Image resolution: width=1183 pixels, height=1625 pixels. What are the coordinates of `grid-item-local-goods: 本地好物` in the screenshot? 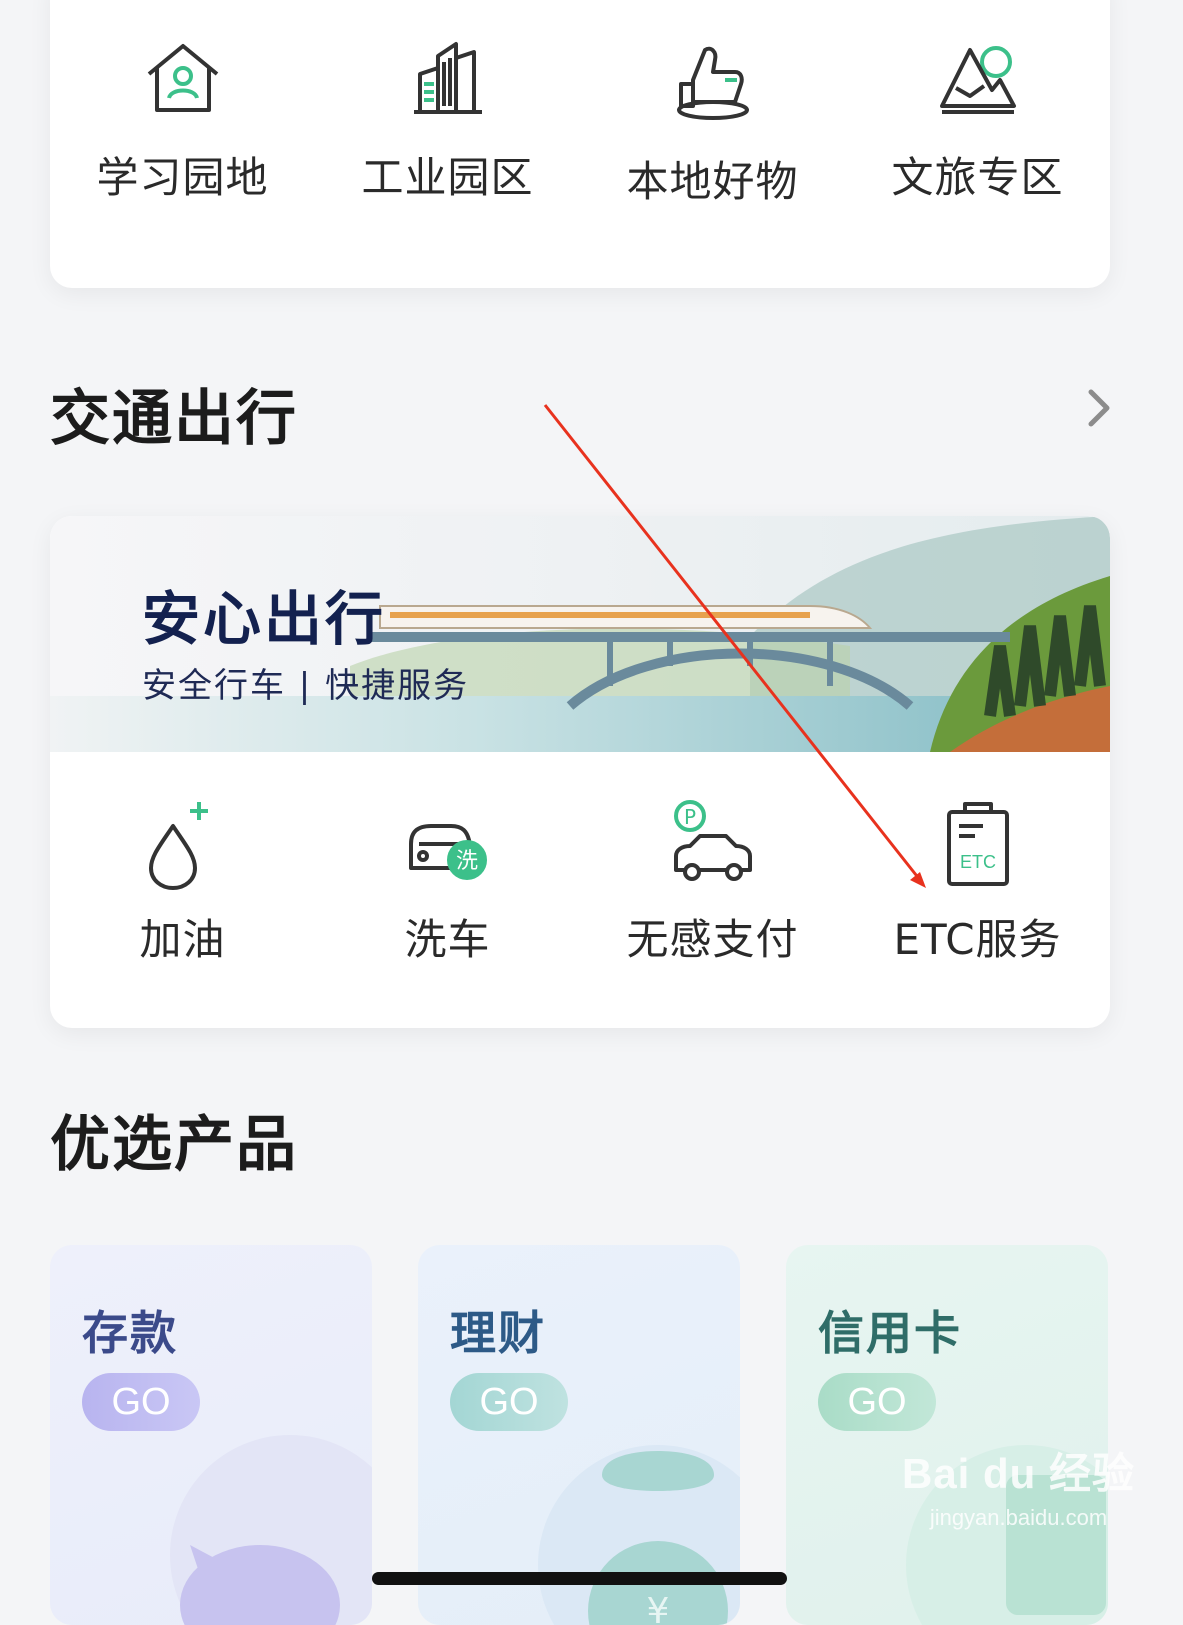 It's located at (712, 124).